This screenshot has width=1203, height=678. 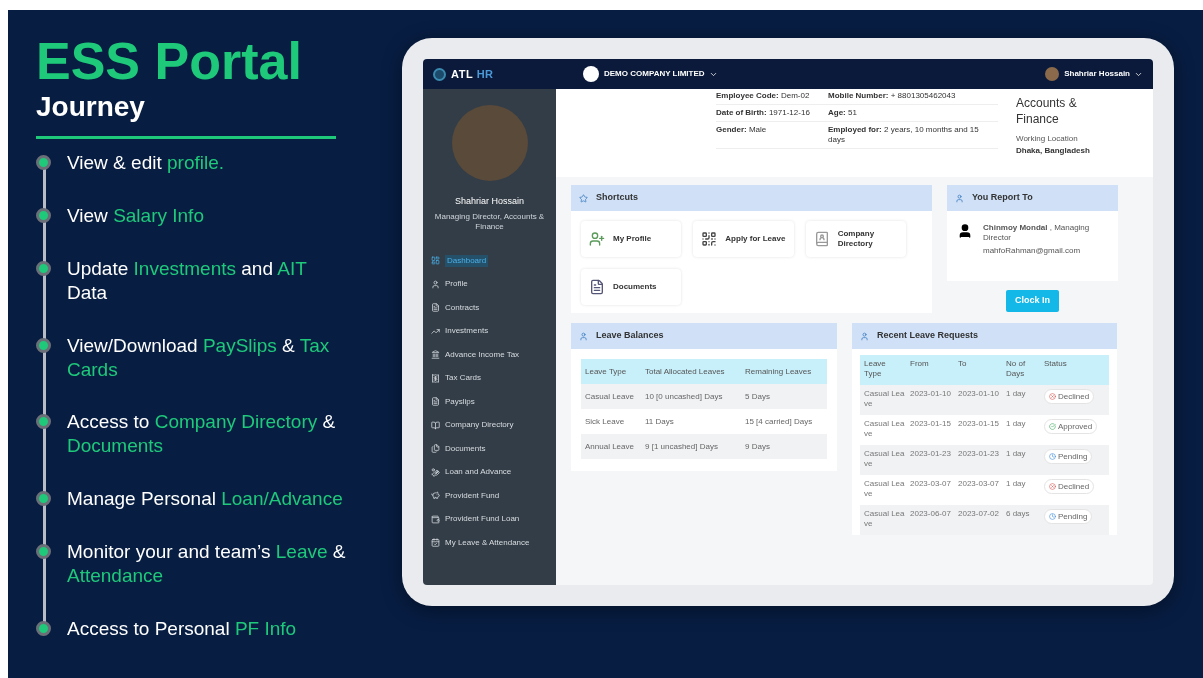 I want to click on logo-mark-icon, so click(x=439, y=74).